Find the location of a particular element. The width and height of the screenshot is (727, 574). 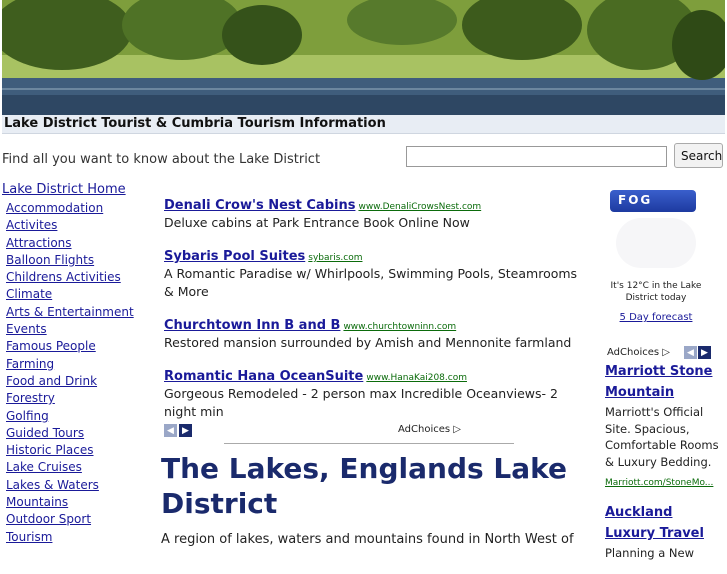

sidebar-link-lake-cruises: Lake Cruises is located at coordinates (44, 467).